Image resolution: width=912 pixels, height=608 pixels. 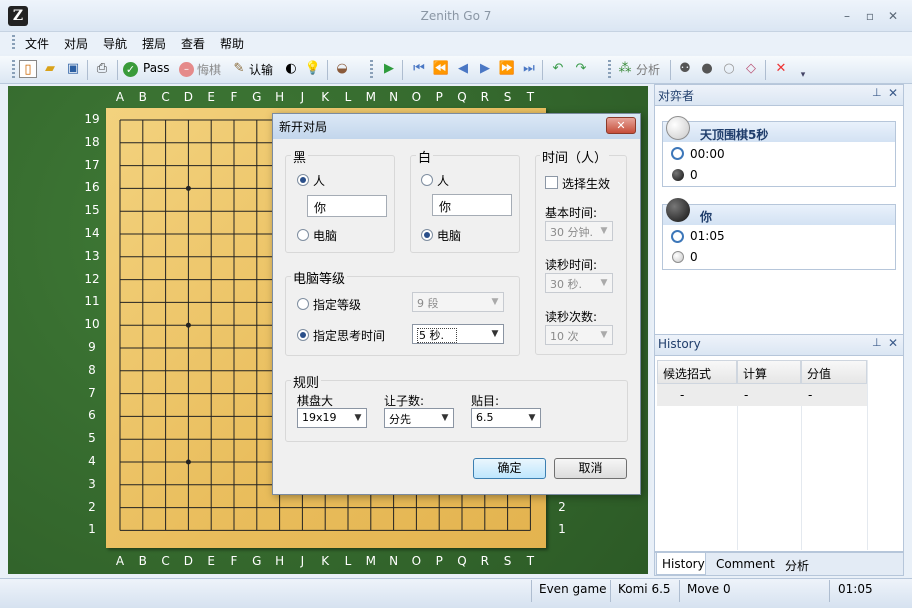 What do you see at coordinates (115, 43) in the screenshot?
I see `menu-navigate: 导航` at bounding box center [115, 43].